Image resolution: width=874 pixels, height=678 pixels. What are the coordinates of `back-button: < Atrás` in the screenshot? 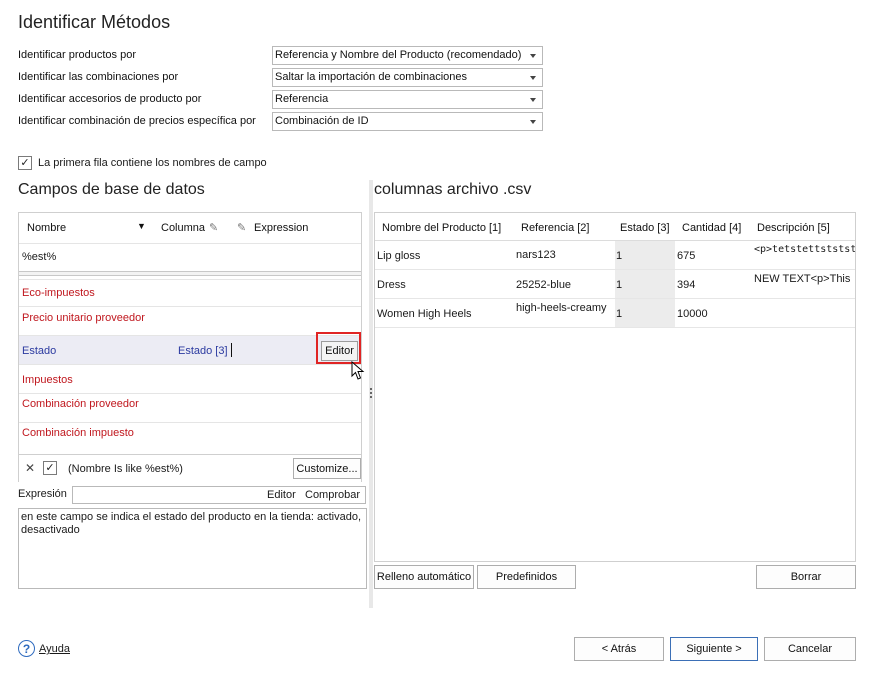 It's located at (619, 649).